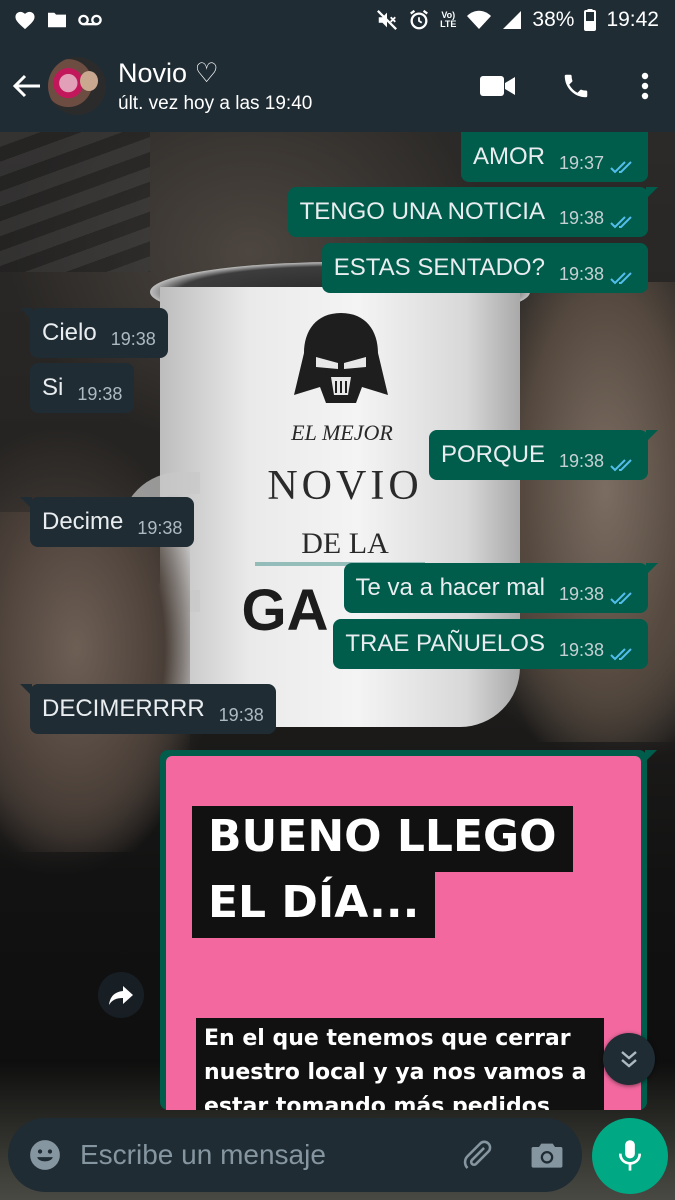 This screenshot has width=675, height=1200. I want to click on battery-icon, so click(590, 20).